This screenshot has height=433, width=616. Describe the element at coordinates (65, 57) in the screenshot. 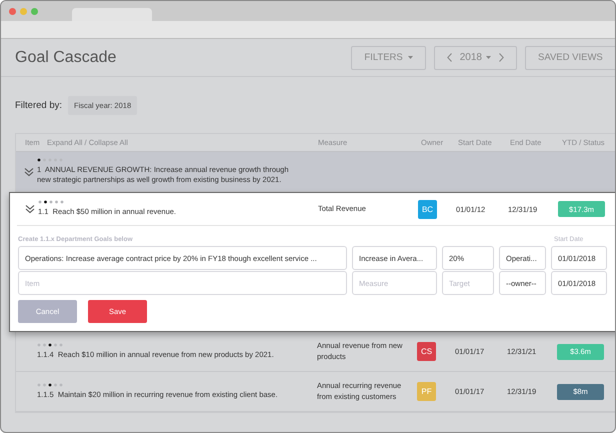

I see `page-title: Goal Cascade` at that location.